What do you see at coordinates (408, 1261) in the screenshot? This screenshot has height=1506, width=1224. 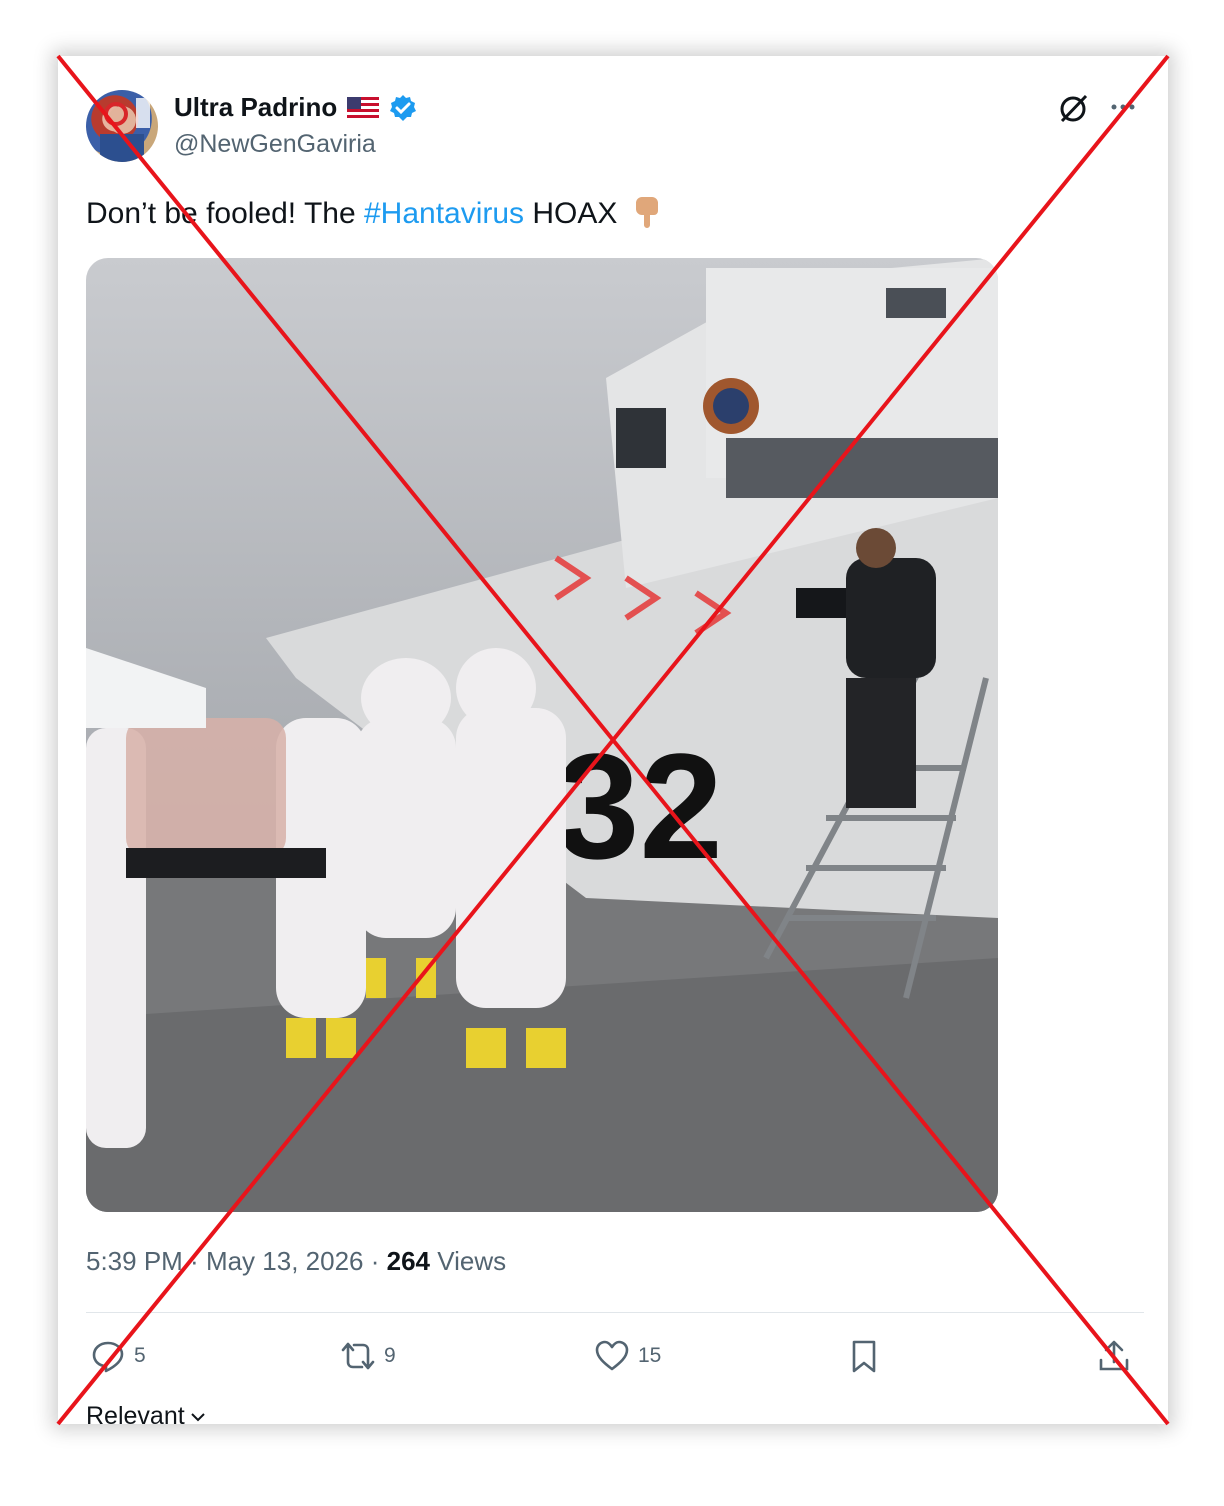 I see `views-count: 264` at bounding box center [408, 1261].